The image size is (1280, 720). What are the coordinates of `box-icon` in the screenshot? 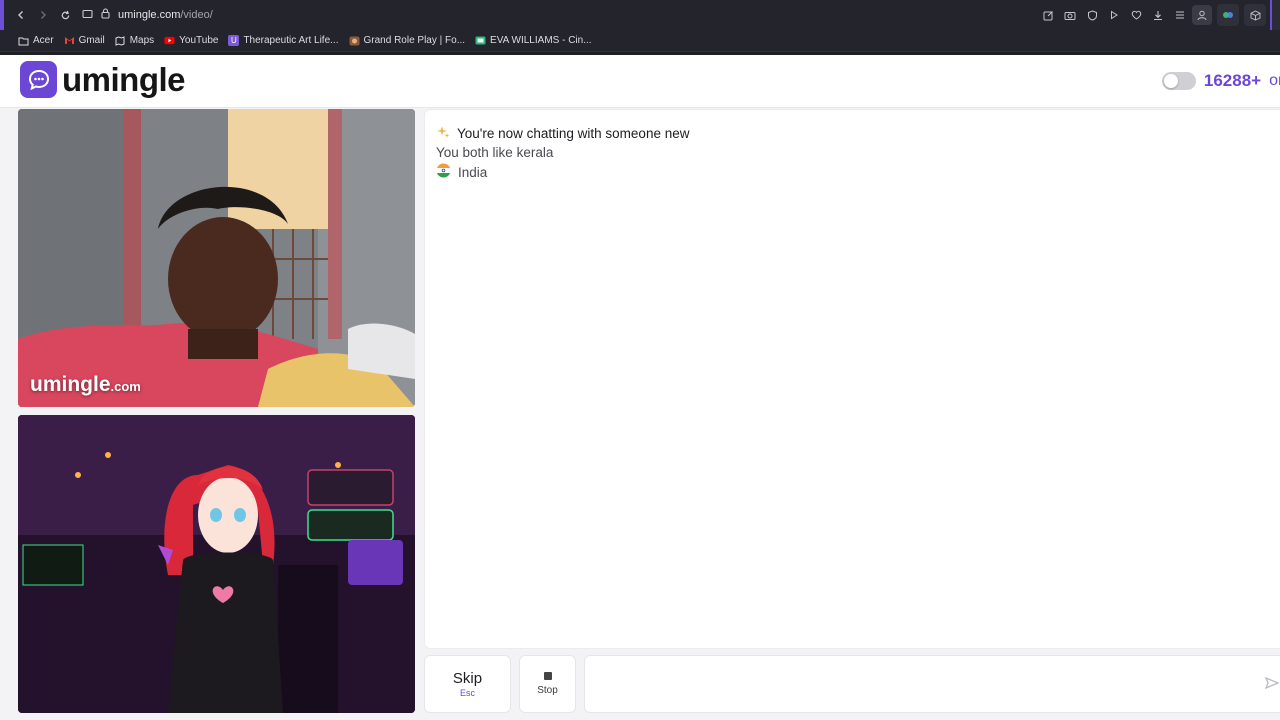 It's located at (1255, 15).